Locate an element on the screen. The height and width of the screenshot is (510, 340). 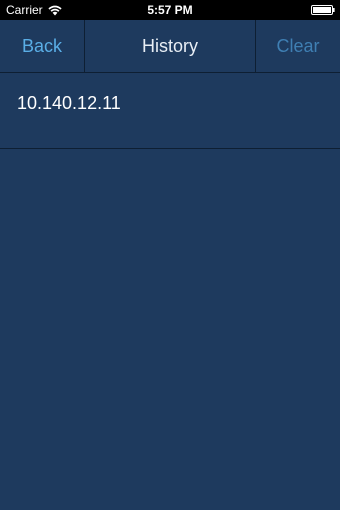
history-item: 10.140.12.11 is located at coordinates (170, 111).